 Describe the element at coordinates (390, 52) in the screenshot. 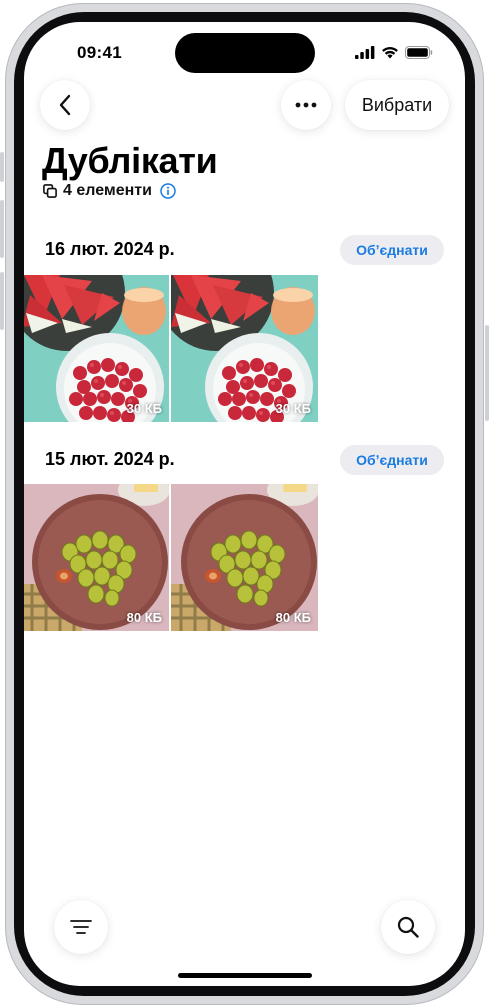

I see `wifi-icon` at that location.